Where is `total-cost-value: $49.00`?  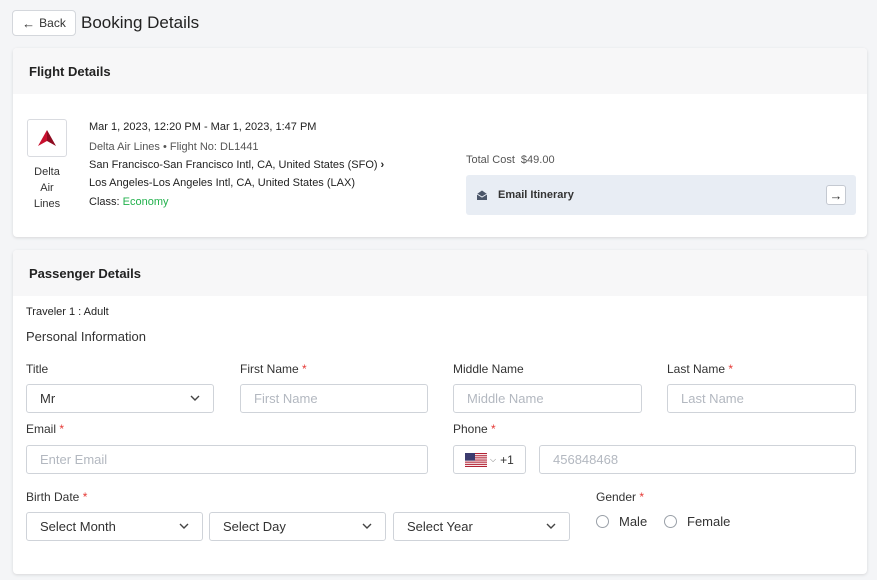
total-cost-value: $49.00 is located at coordinates (537, 160).